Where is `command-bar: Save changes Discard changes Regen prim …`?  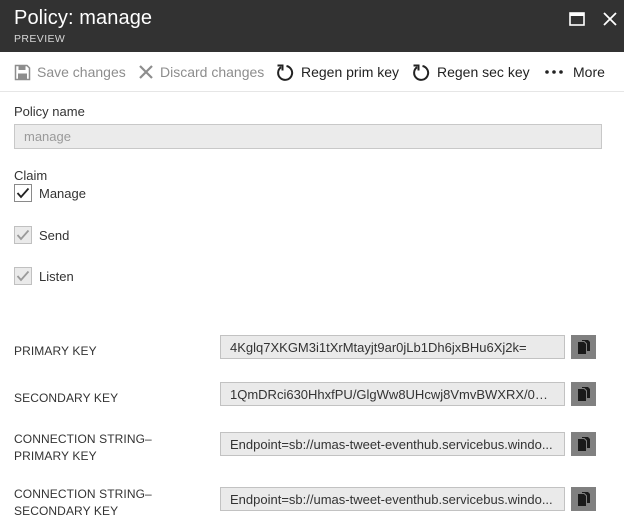 command-bar: Save changes Discard changes Regen prim … is located at coordinates (312, 72).